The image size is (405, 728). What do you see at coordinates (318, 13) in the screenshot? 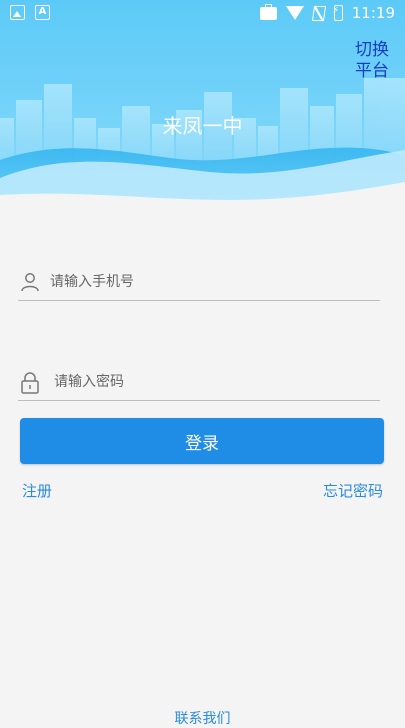
I see `no-signal-icon` at bounding box center [318, 13].